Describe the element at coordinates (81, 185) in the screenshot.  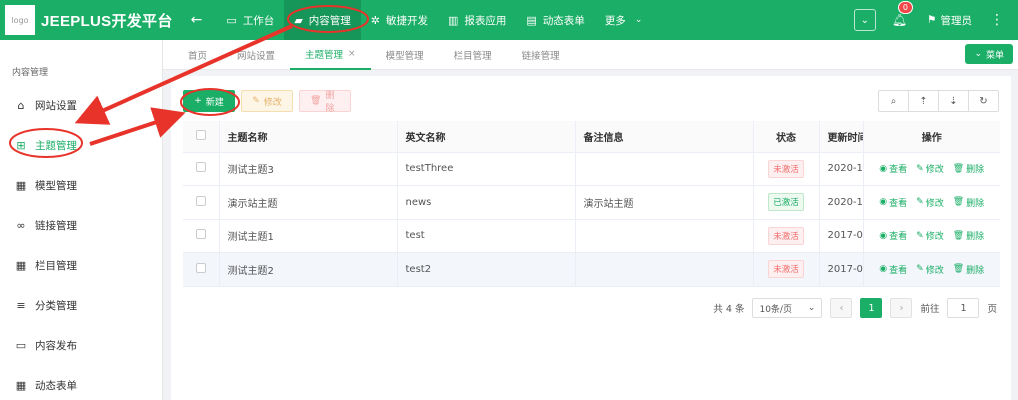
I see `sidebar-item-model: ▦ 模型管理` at that location.